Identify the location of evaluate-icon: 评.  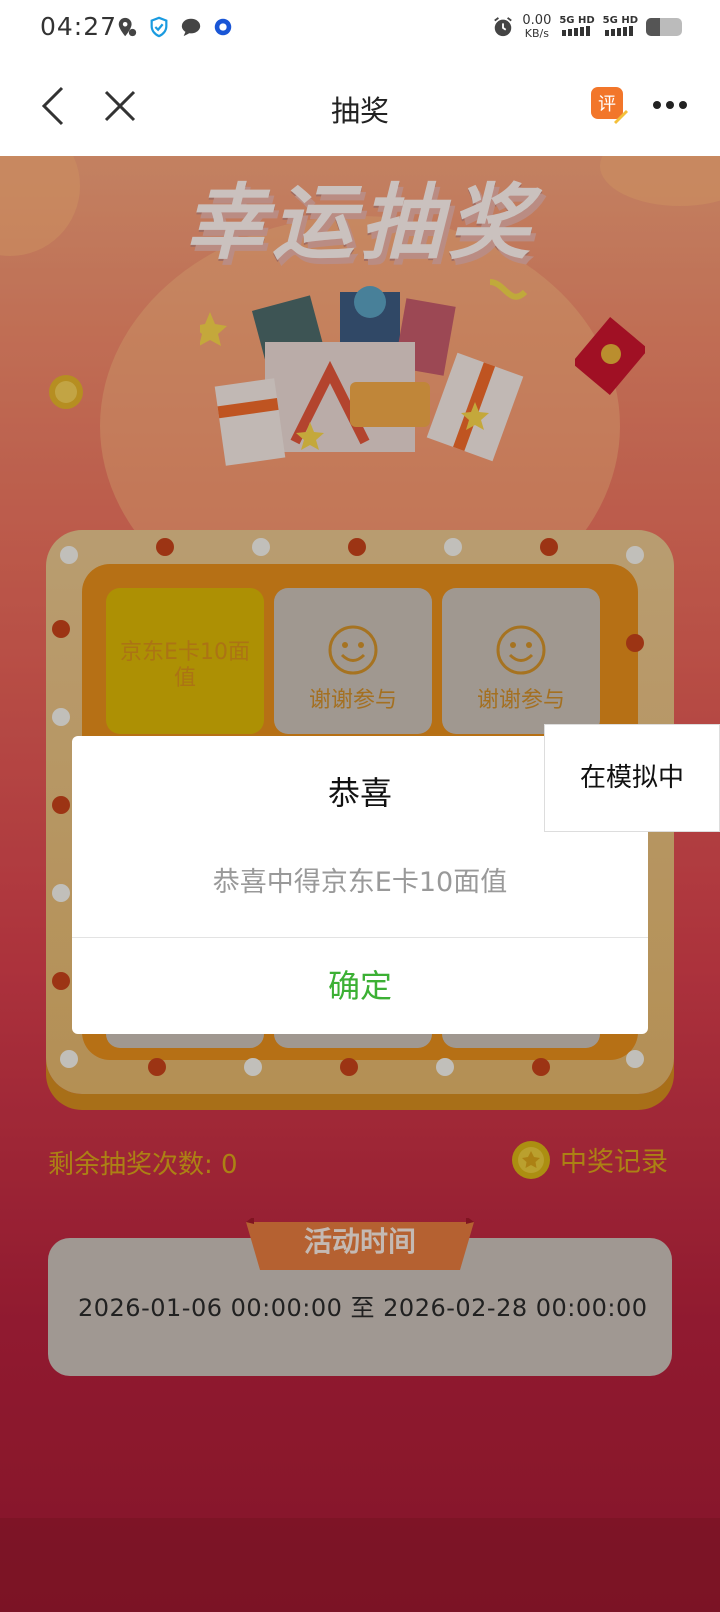
(609, 105).